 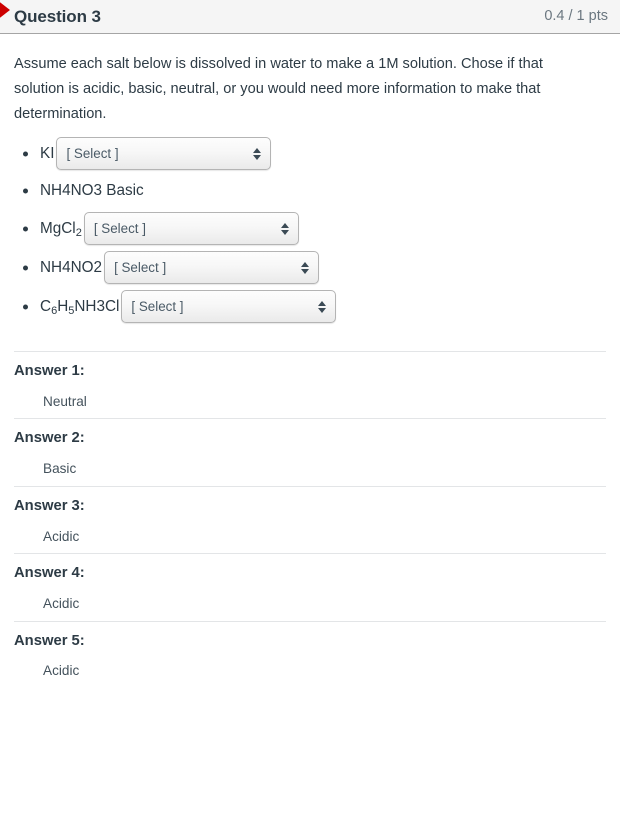 What do you see at coordinates (49, 573) in the screenshot?
I see `answer-label: Answer 4:` at bounding box center [49, 573].